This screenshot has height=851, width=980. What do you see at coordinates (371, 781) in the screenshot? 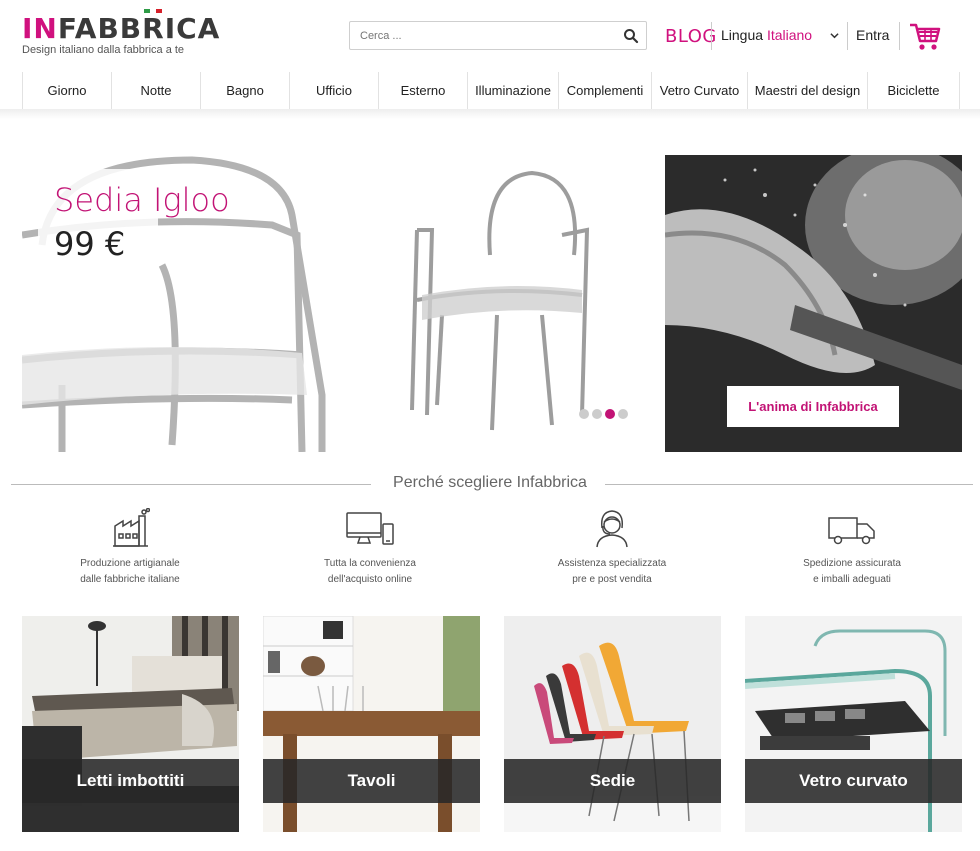
I see `category-label: Tavoli` at bounding box center [371, 781].